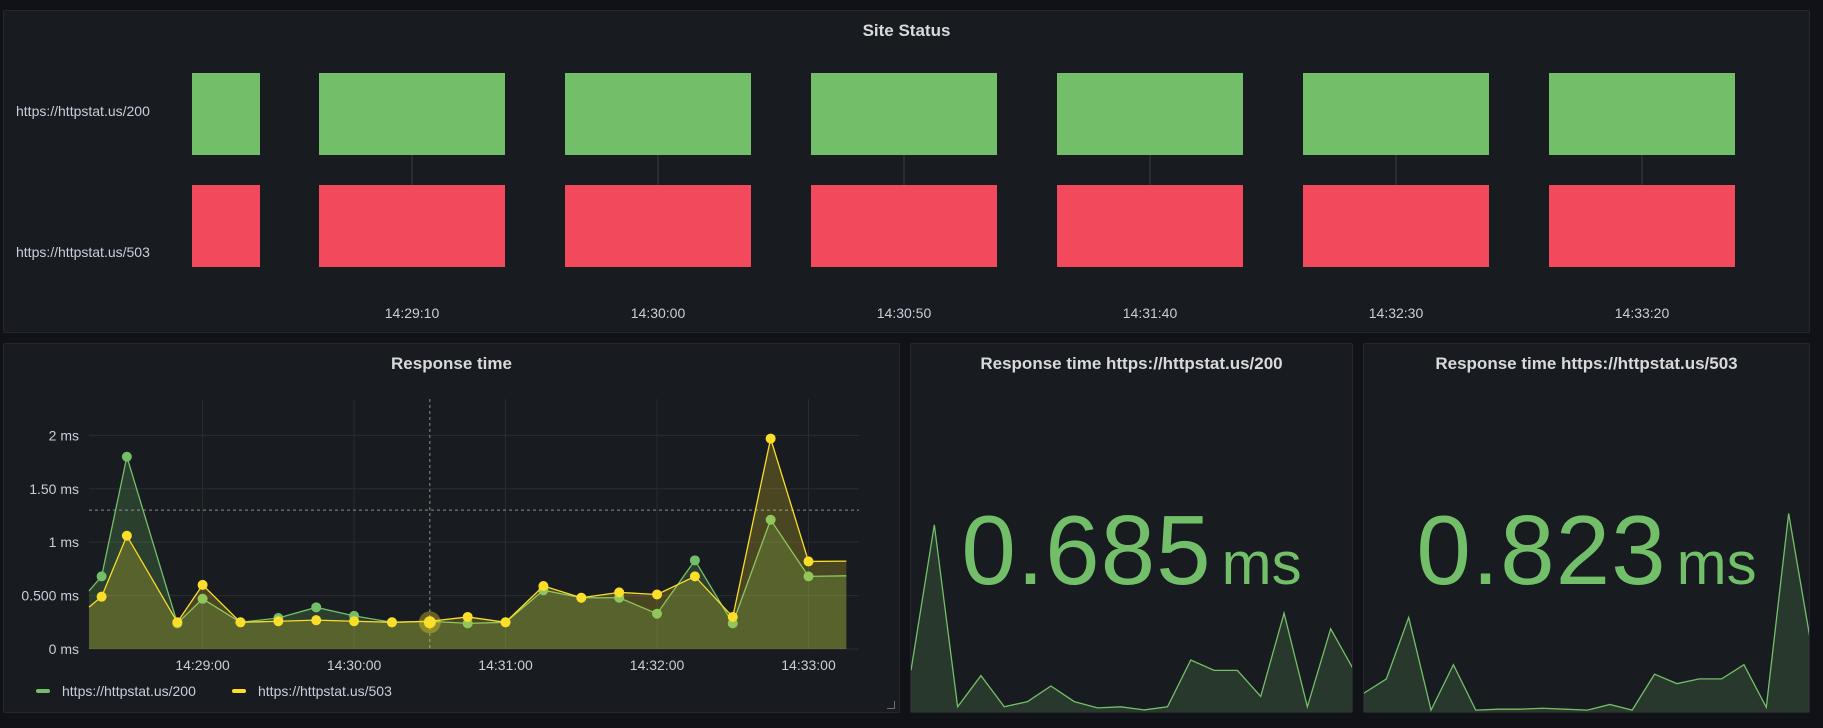 This screenshot has height=728, width=1823. What do you see at coordinates (50, 596) in the screenshot?
I see `y-tick-label: 0.500 ms` at bounding box center [50, 596].